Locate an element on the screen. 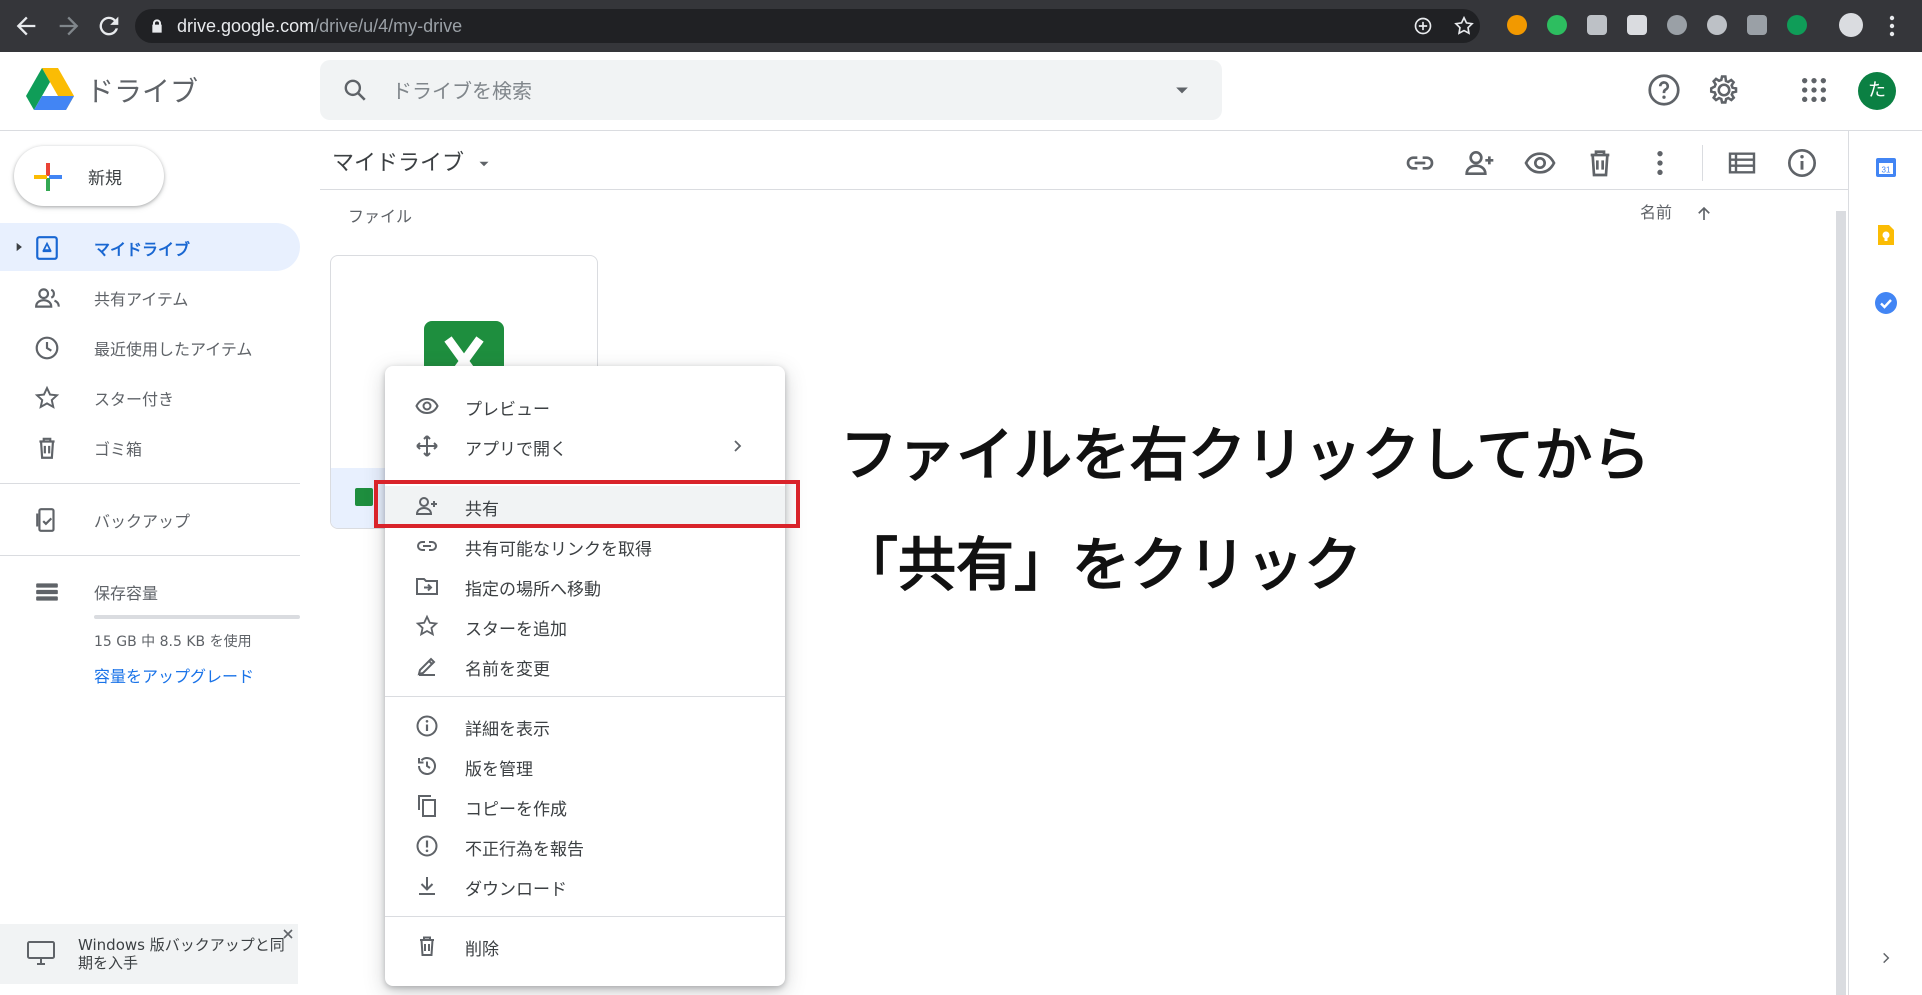 This screenshot has height=995, width=1922. menu-item-move-to: 指定の場所へ移動 is located at coordinates (585, 586).